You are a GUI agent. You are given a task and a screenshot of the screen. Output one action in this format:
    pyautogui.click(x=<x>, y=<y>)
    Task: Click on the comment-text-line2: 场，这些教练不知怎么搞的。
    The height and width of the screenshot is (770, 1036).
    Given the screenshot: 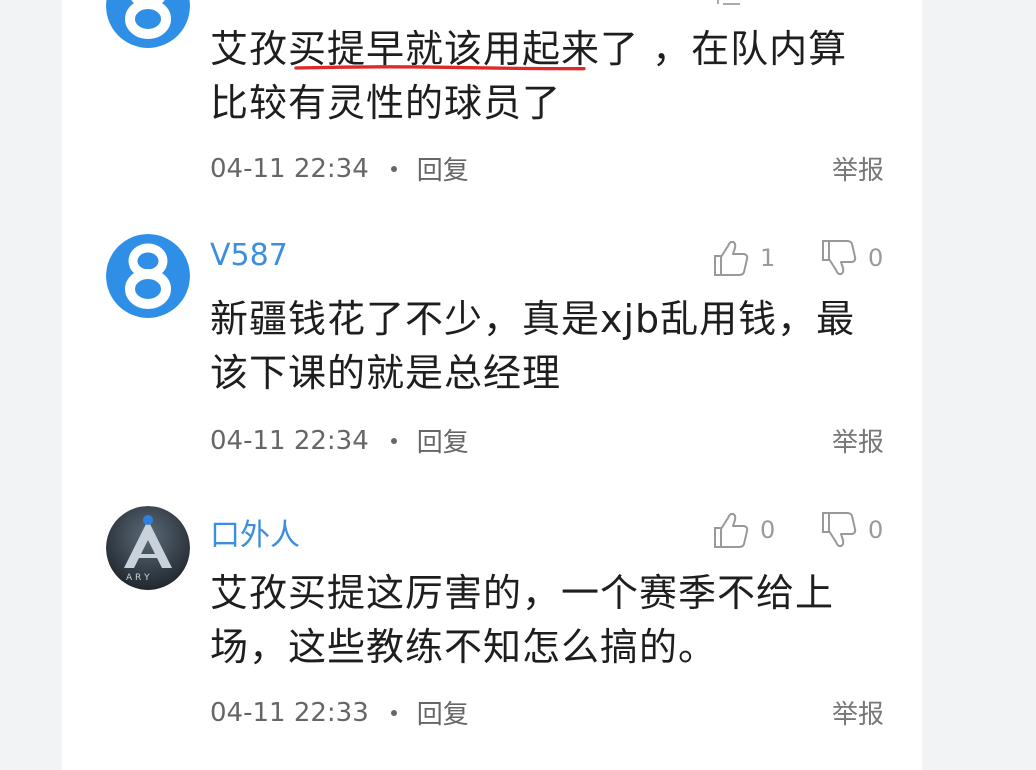 What is the action you would take?
    pyautogui.click(x=464, y=647)
    